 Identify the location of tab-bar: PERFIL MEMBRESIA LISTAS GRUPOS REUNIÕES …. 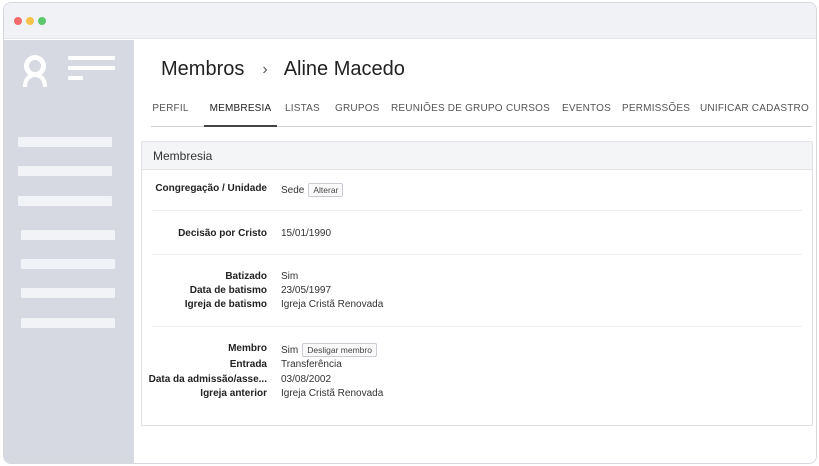
(481, 111).